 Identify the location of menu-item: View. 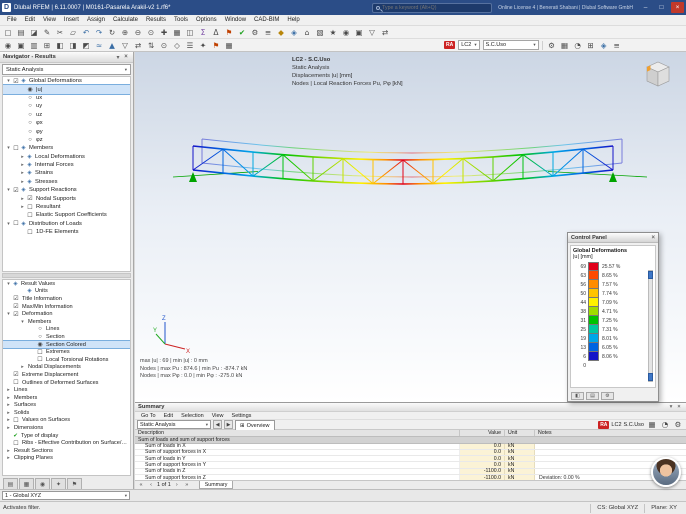
(49, 20).